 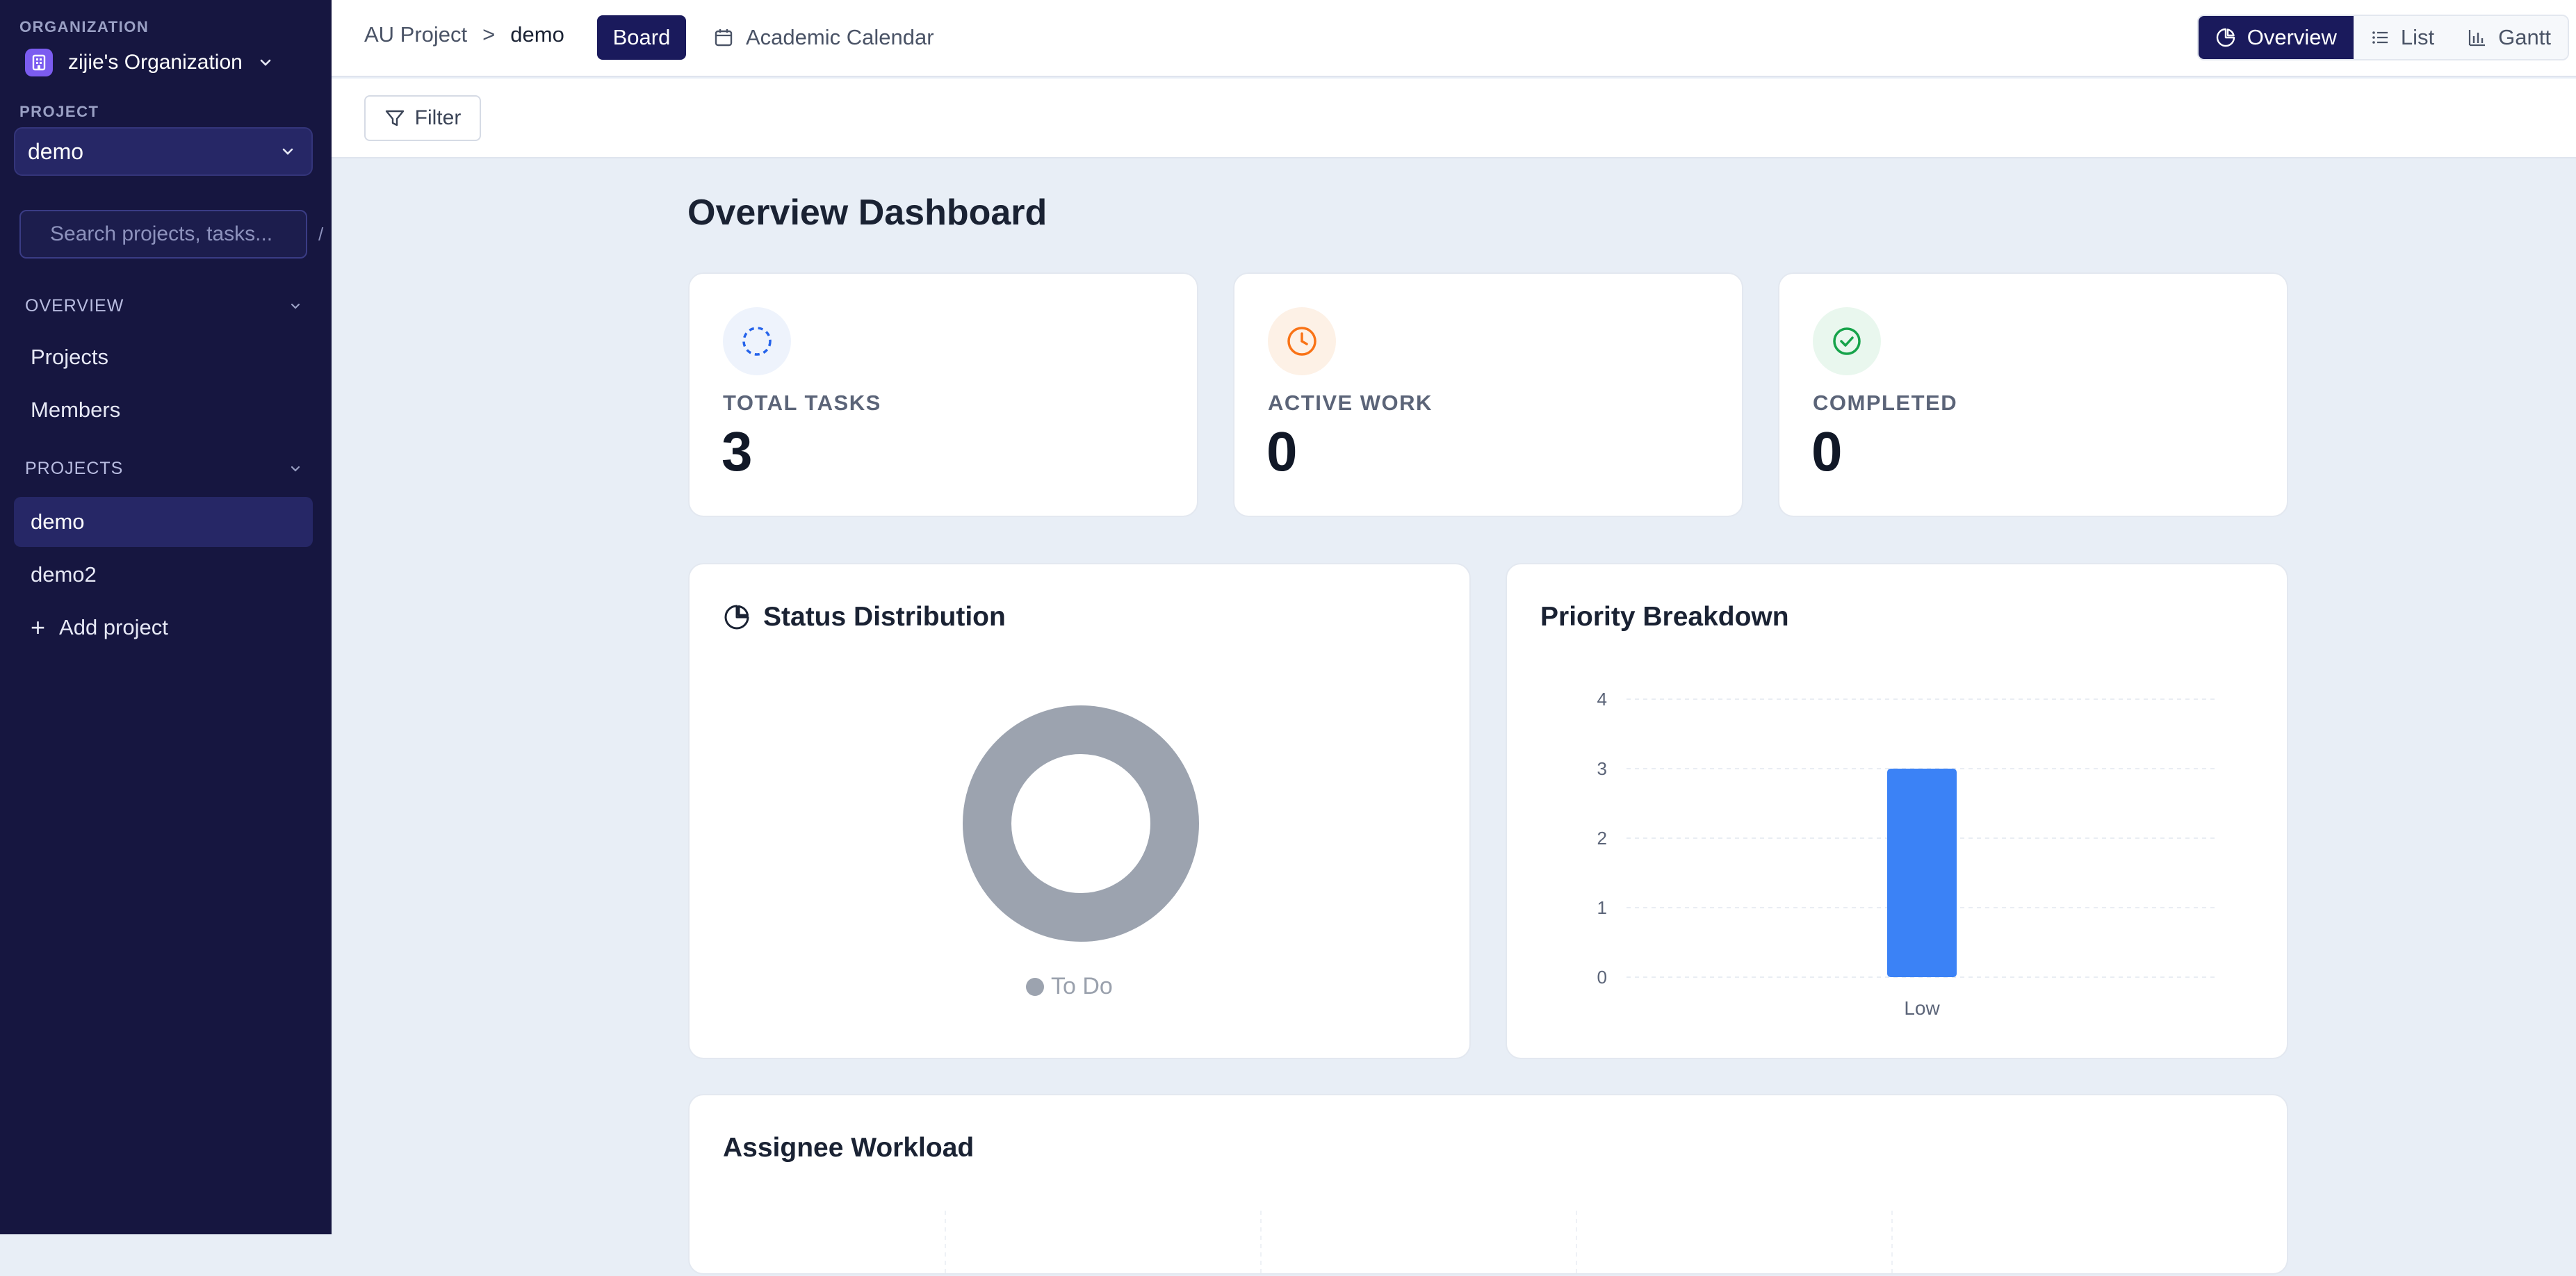 I want to click on y-tick-label: 1, so click(x=1602, y=908).